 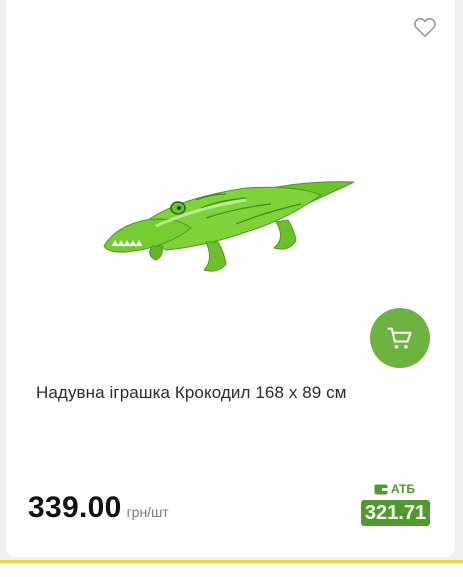 I want to click on wallet-icon, so click(x=381, y=489).